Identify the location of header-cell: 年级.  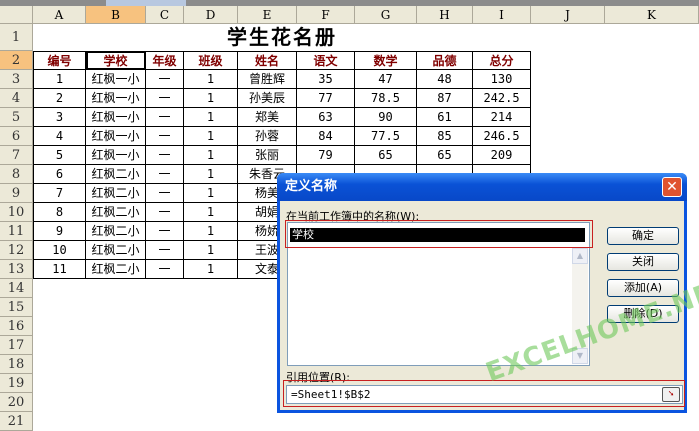
(165, 60).